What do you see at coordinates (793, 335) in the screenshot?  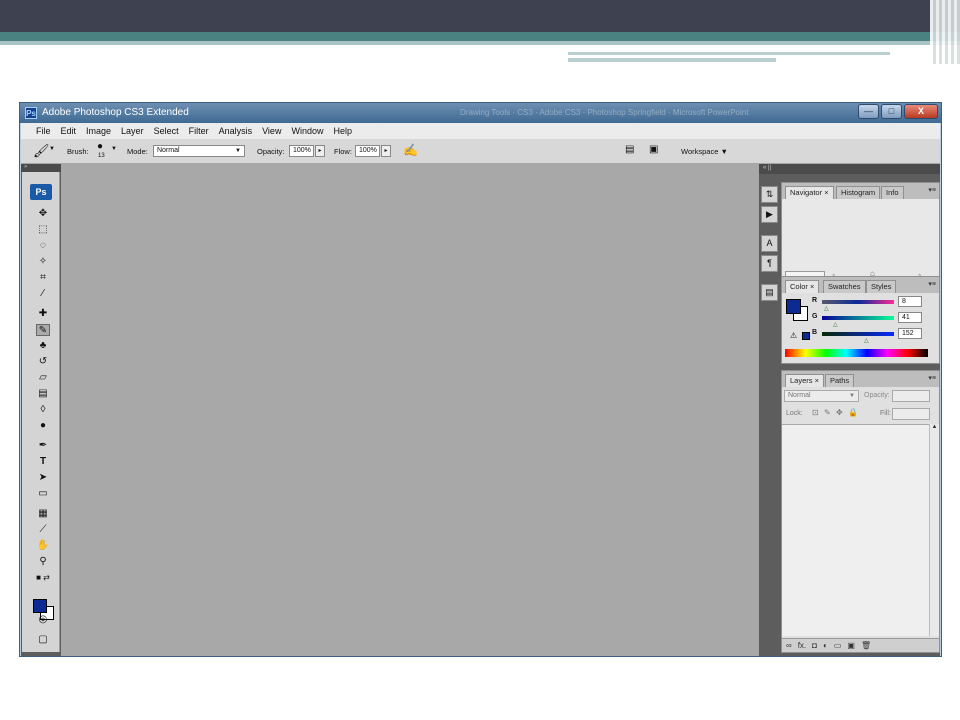 I see `out-of-gamut-warning-icon: ⚠` at bounding box center [793, 335].